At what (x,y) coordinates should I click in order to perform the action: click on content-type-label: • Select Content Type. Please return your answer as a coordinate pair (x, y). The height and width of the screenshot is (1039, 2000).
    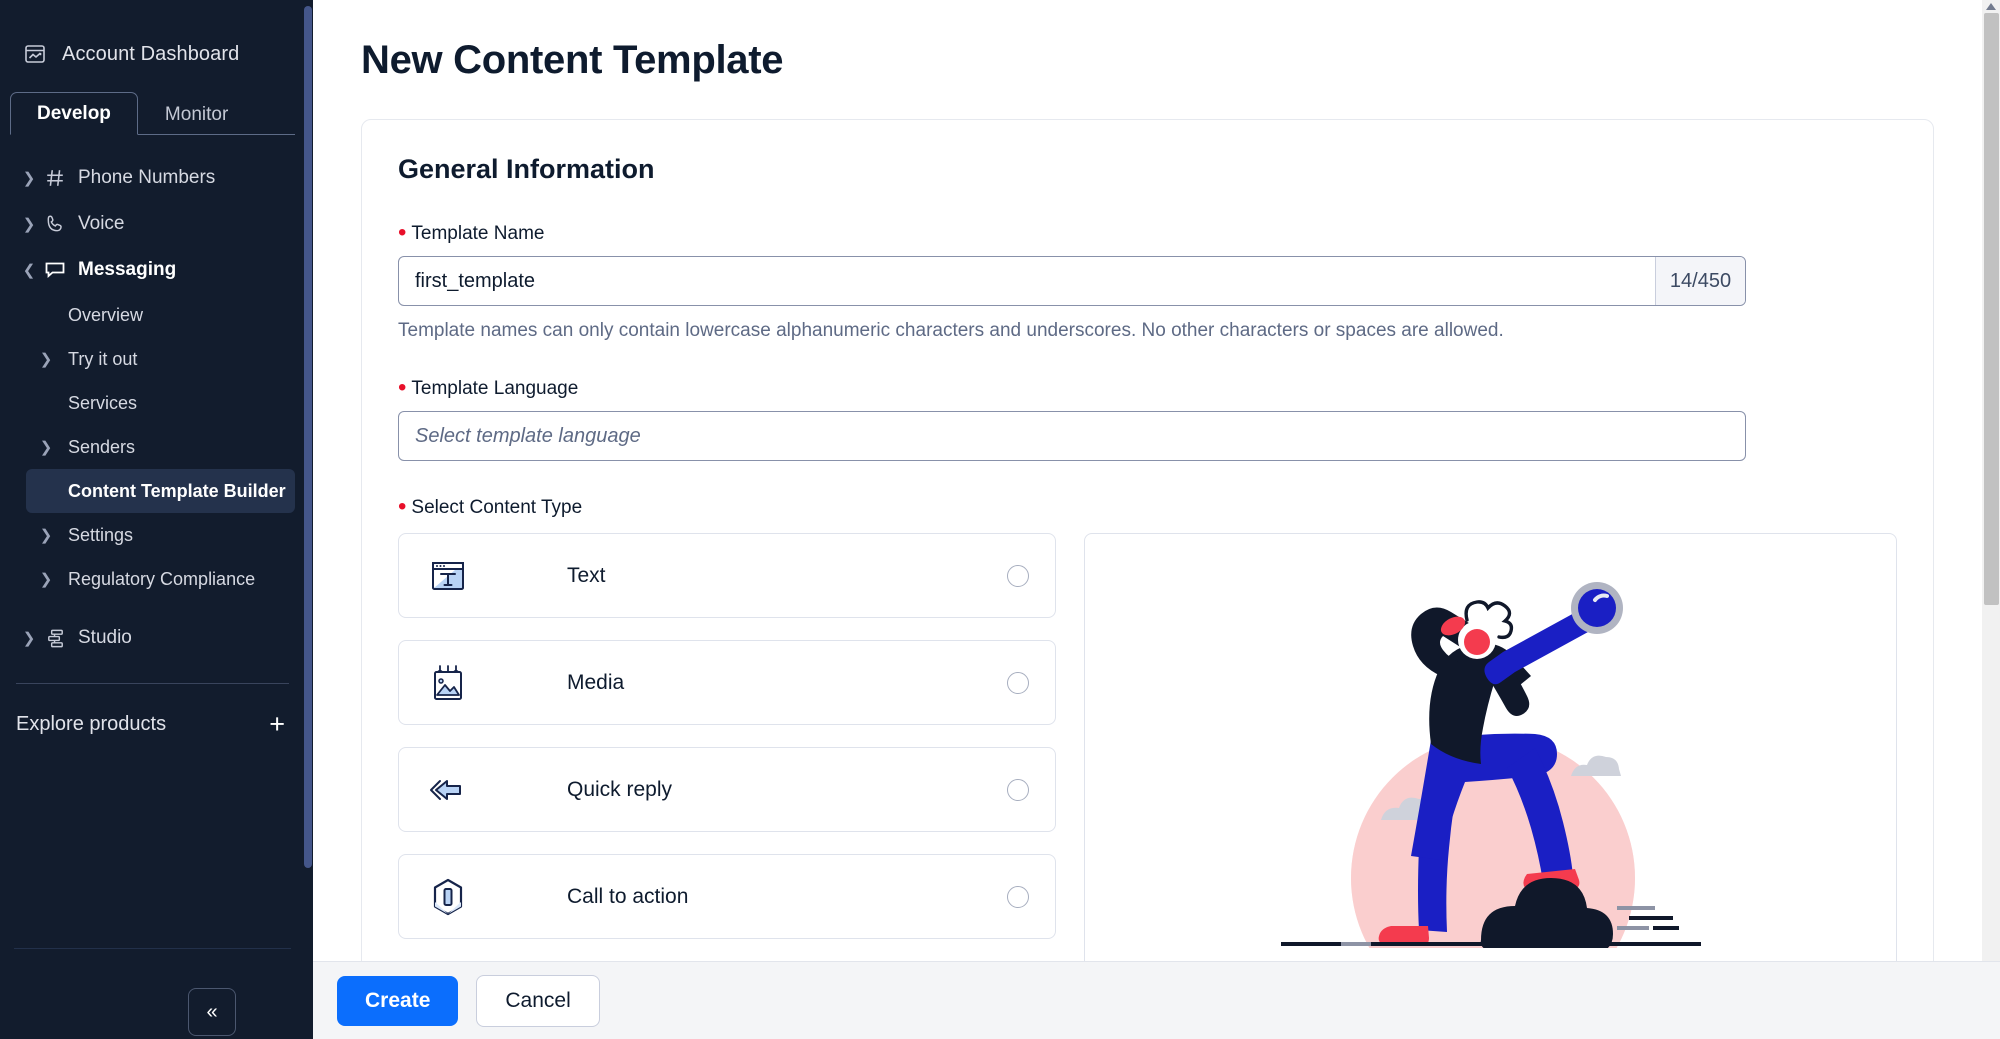
    Looking at the image, I should click on (490, 506).